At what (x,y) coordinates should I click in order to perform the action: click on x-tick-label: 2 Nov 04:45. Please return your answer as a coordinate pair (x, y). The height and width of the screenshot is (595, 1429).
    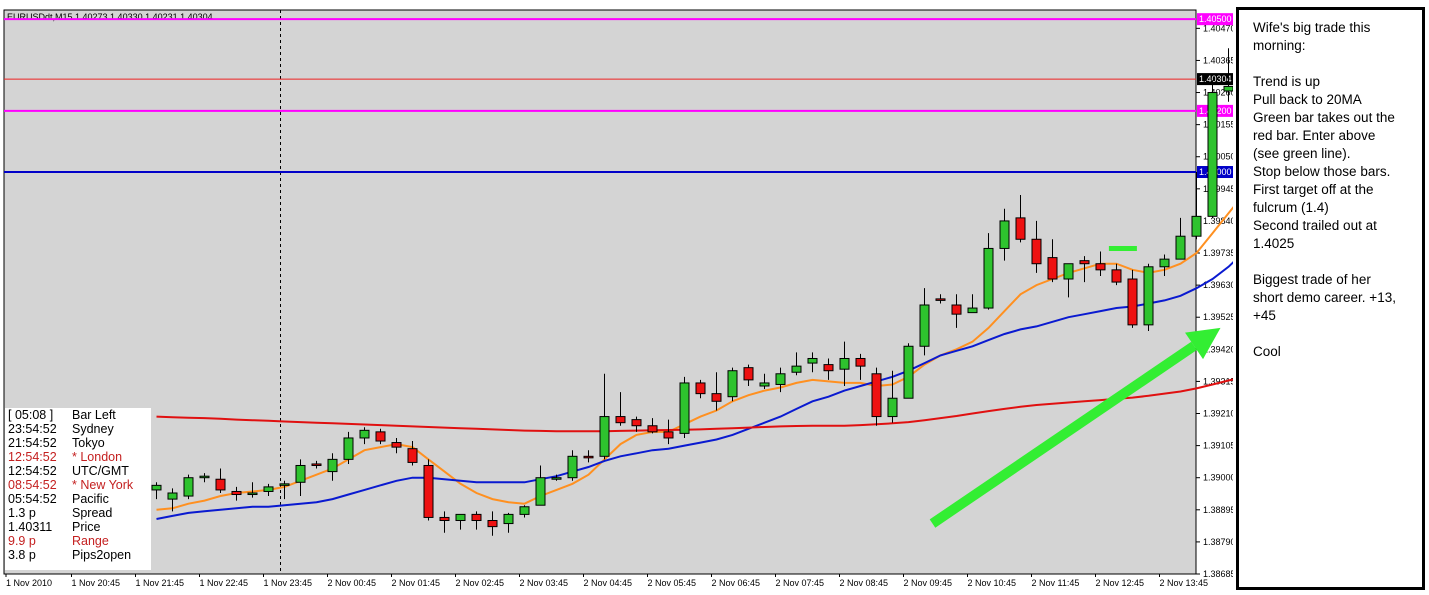
    Looking at the image, I should click on (608, 583).